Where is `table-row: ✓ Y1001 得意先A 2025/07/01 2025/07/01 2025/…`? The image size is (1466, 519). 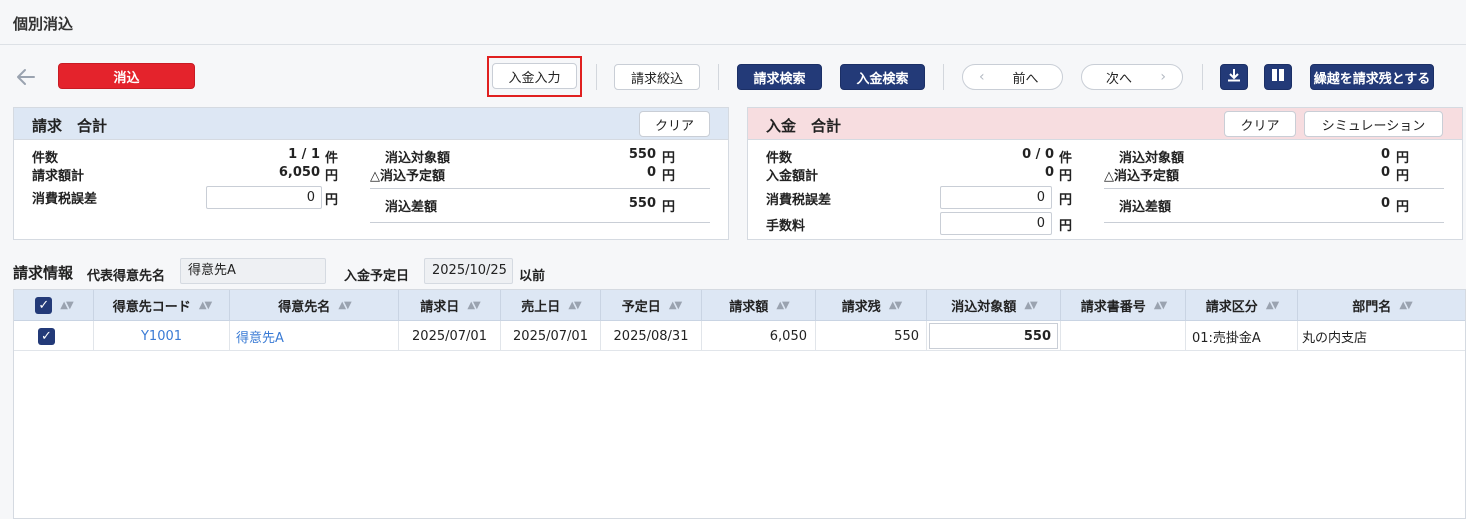 table-row: ✓ Y1001 得意先A 2025/07/01 2025/07/01 2025/… is located at coordinates (739, 336).